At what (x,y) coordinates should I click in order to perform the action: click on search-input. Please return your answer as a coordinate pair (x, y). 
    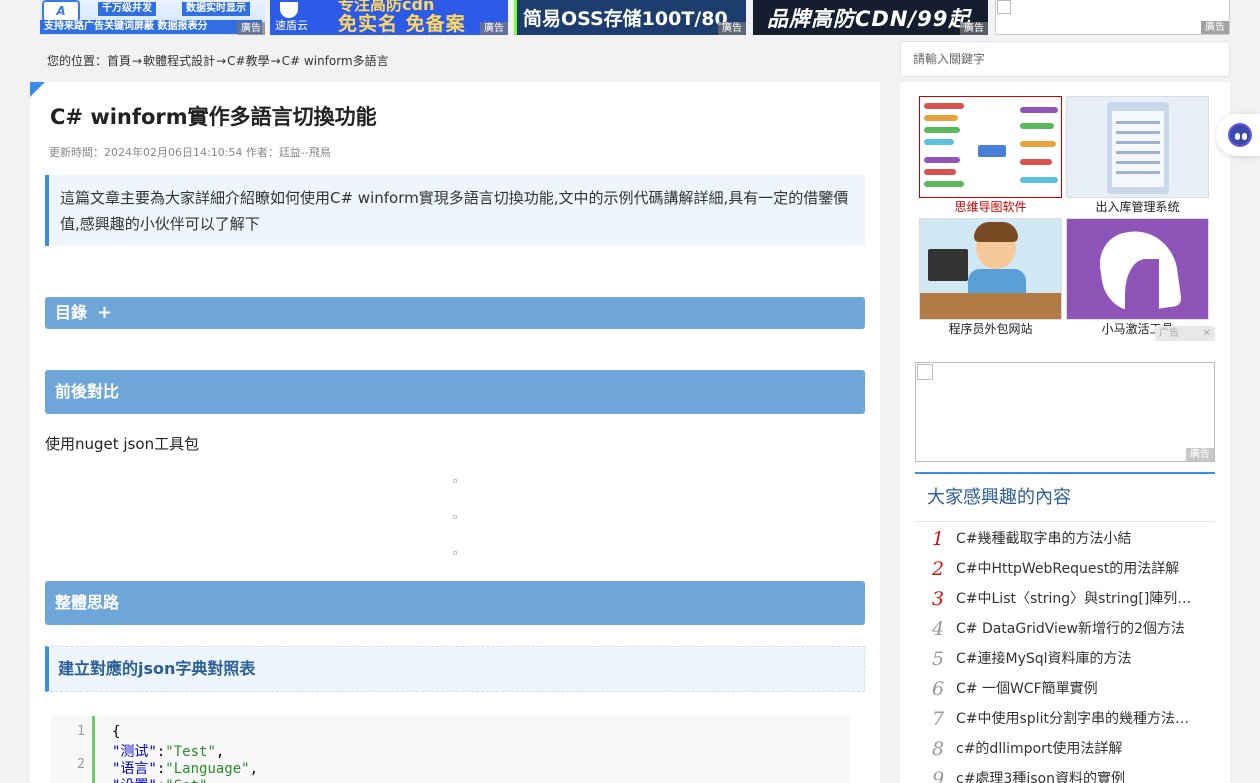
    Looking at the image, I should click on (1065, 59).